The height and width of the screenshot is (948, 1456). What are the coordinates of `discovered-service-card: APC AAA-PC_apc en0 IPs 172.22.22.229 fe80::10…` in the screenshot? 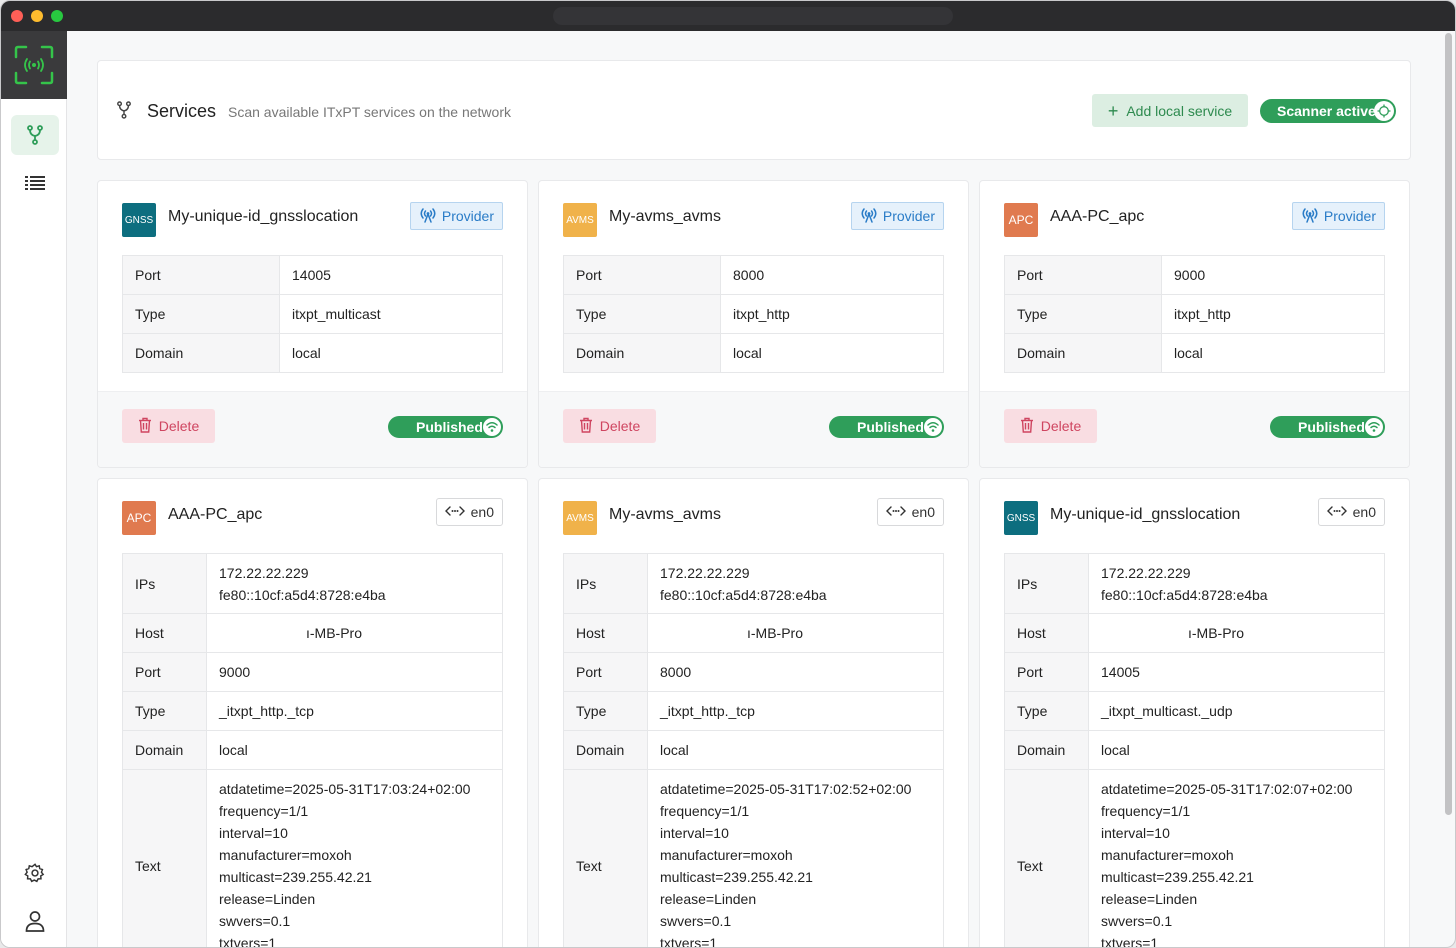 It's located at (312, 712).